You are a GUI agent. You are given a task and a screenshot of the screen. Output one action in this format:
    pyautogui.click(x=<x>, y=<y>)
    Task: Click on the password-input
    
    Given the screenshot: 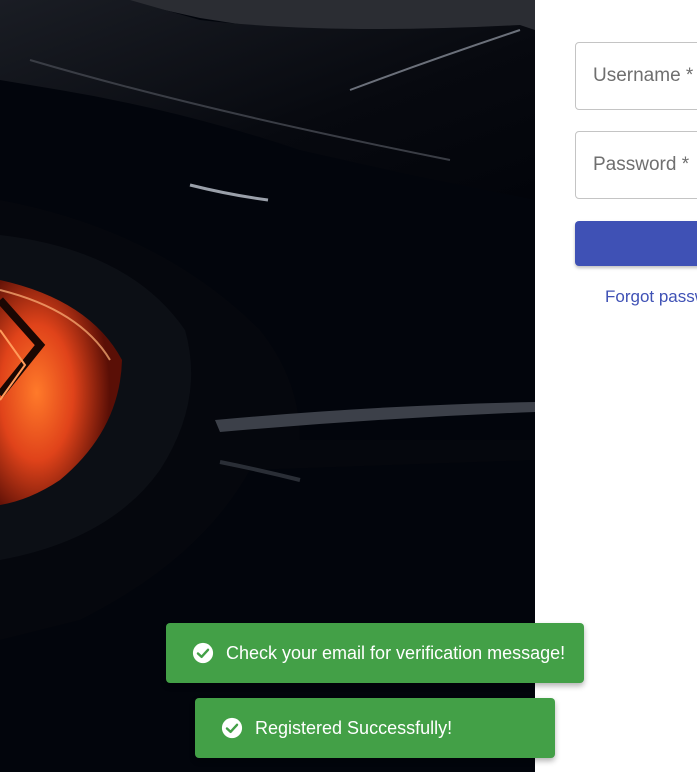 What is the action you would take?
    pyautogui.click(x=636, y=165)
    